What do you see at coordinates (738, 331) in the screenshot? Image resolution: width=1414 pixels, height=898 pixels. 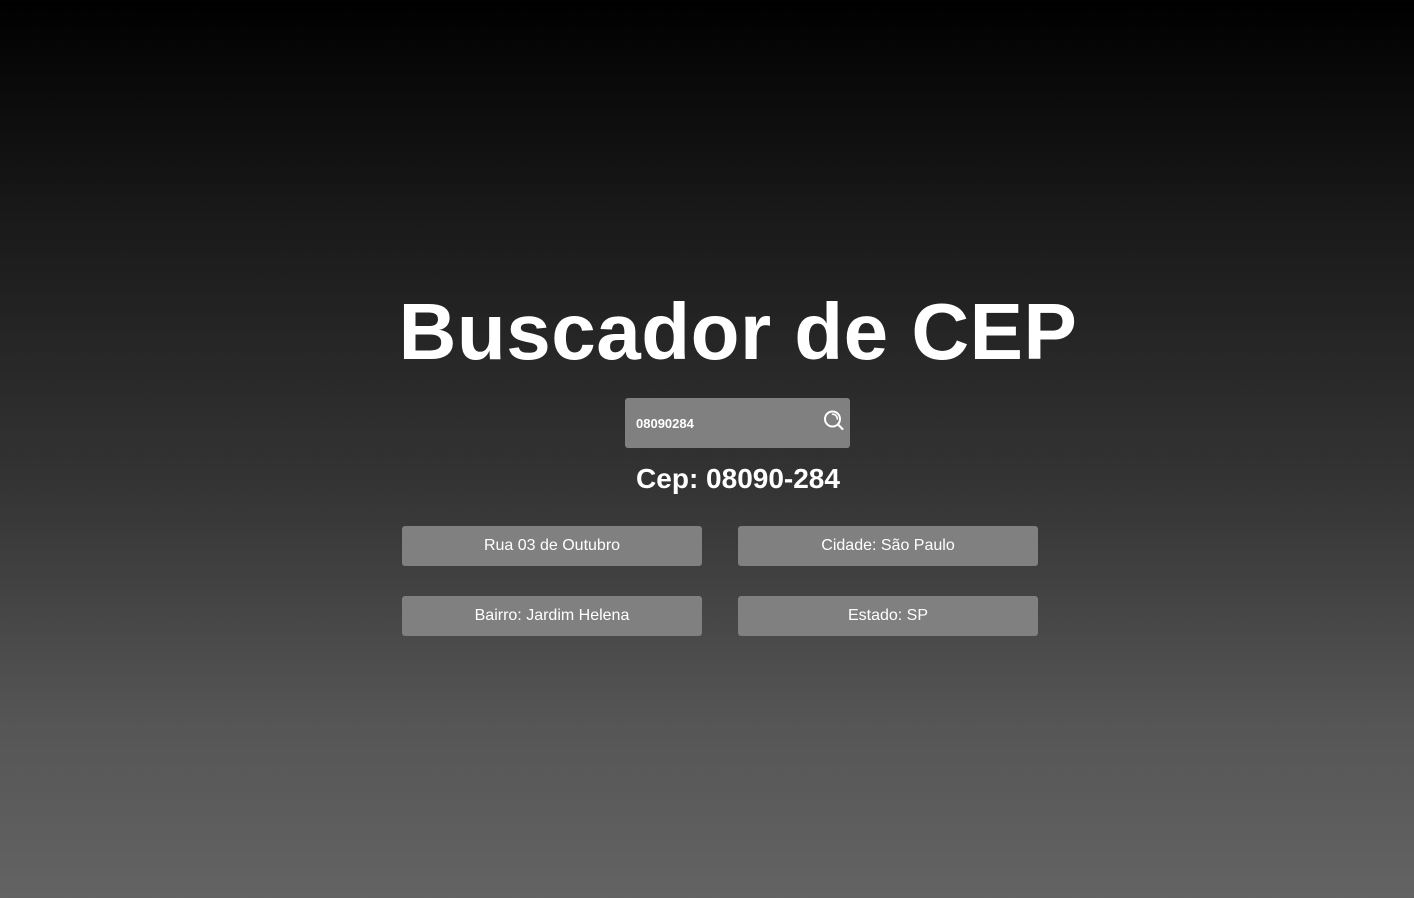 I see `page-title: Buscador de CEP` at bounding box center [738, 331].